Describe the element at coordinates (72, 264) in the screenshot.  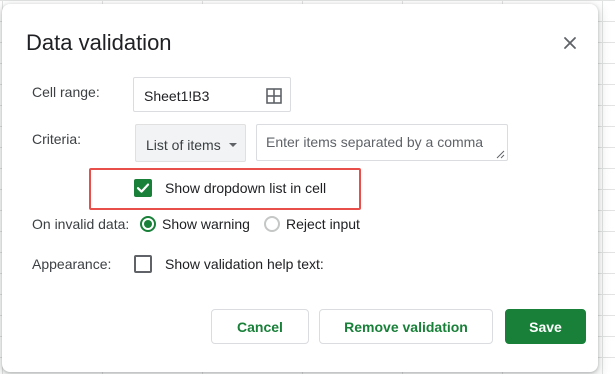
I see `appearance-label: Appearance:` at that location.